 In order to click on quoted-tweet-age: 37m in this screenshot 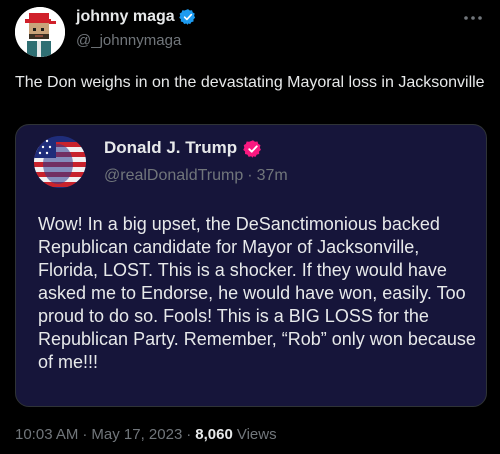, I will do `click(272, 176)`.